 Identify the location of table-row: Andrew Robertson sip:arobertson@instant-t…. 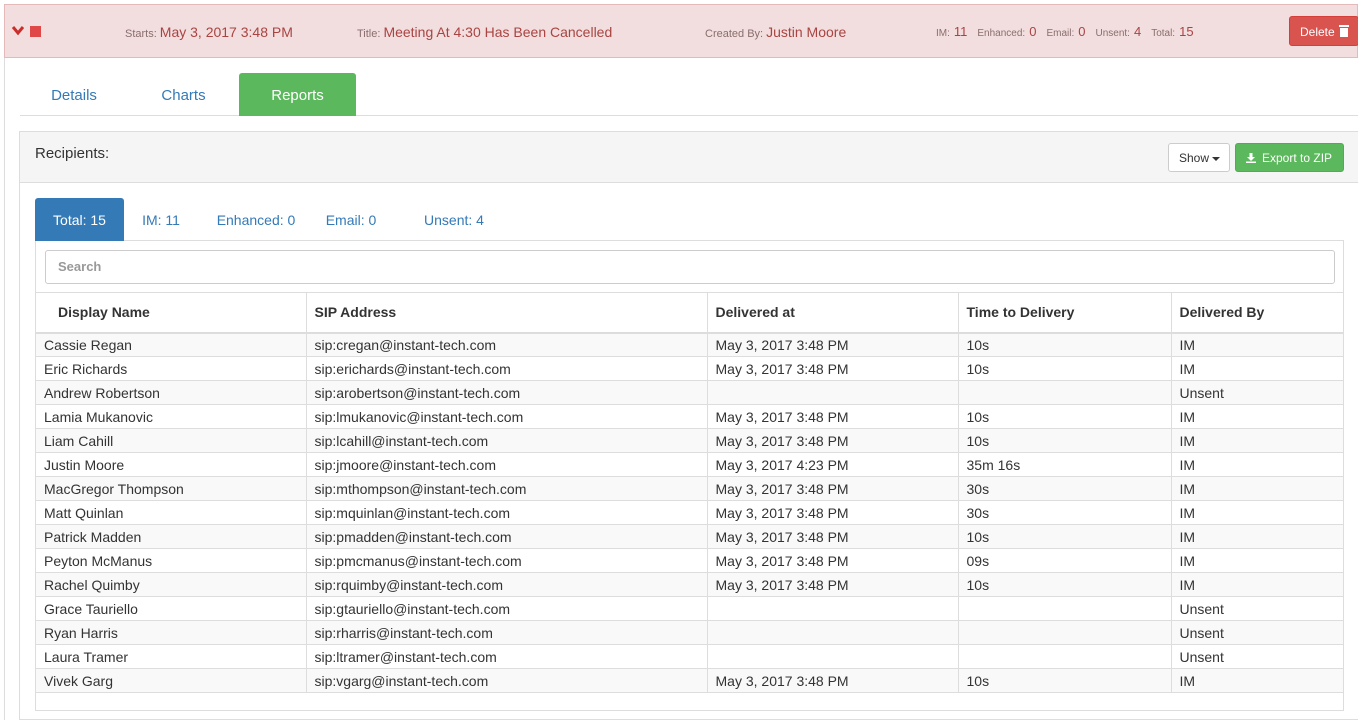
(689, 392).